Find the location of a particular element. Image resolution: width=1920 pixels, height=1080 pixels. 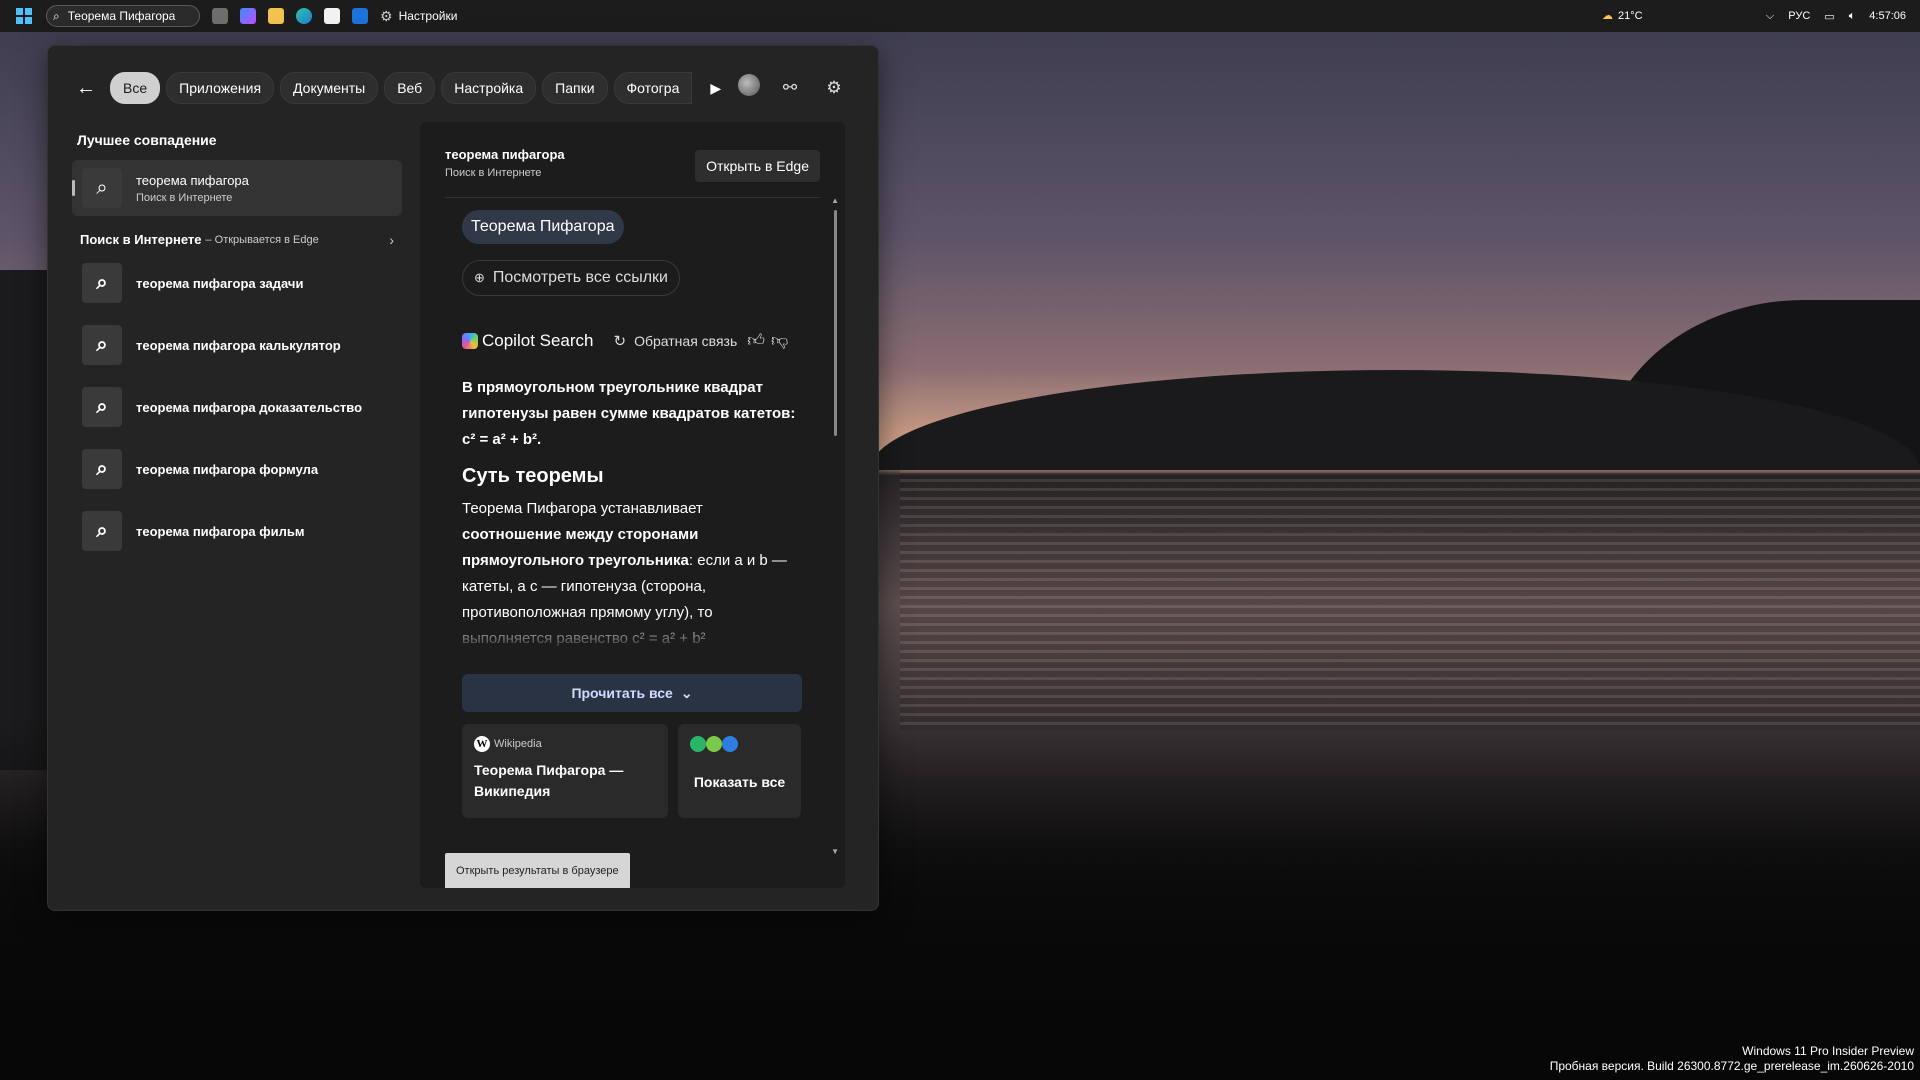

show-all-card: Показать все is located at coordinates (739, 771).